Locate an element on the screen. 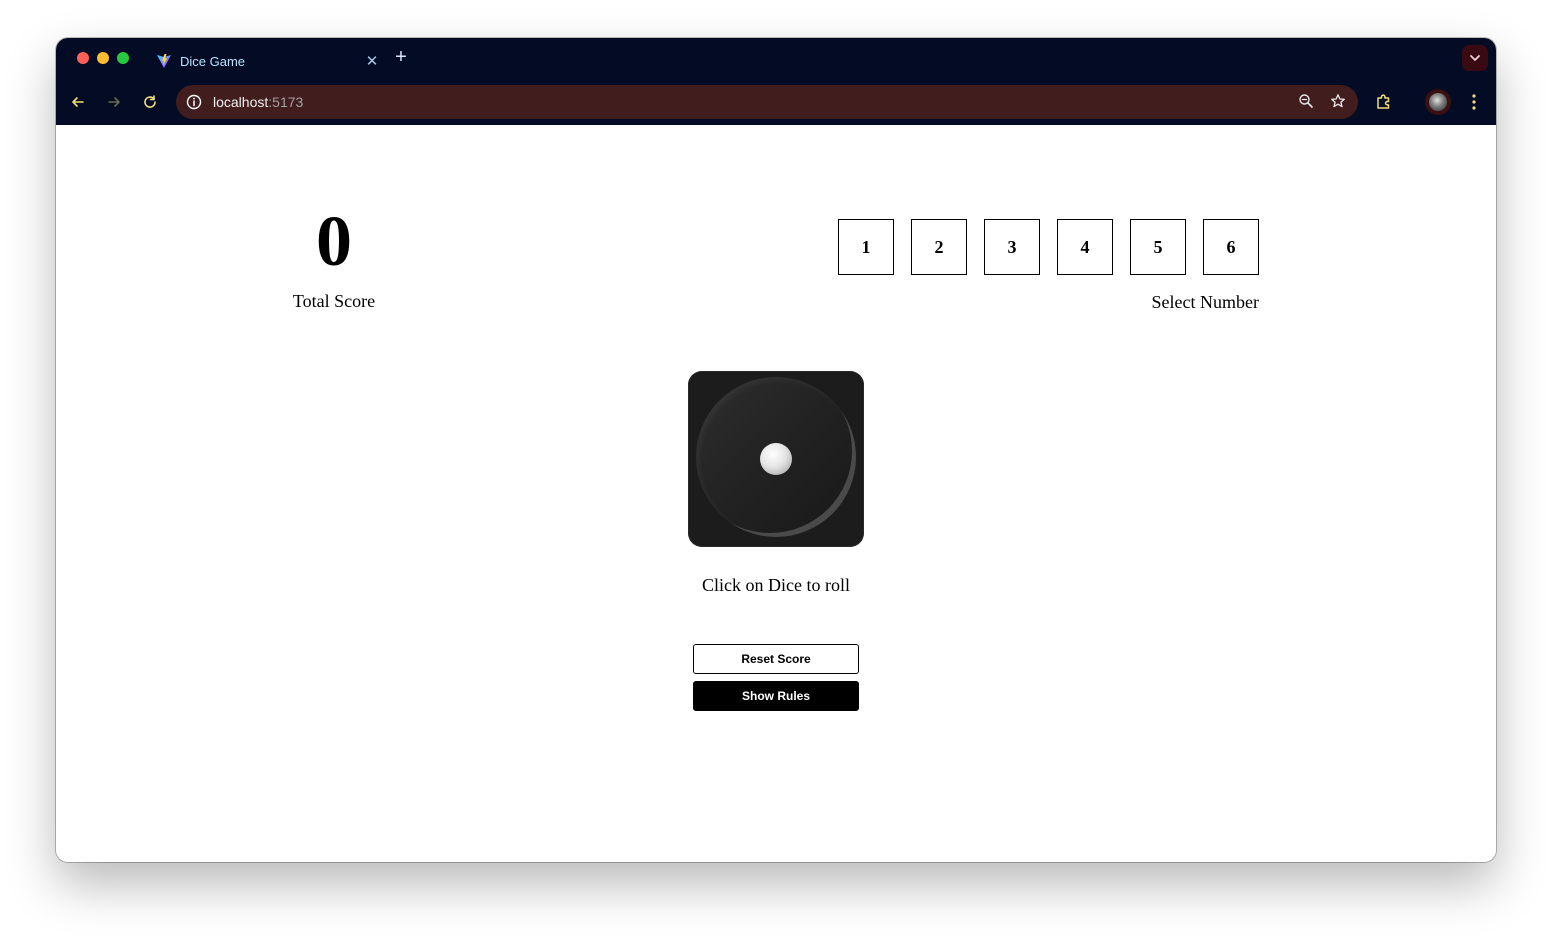  zoom-icon is located at coordinates (1306, 101).